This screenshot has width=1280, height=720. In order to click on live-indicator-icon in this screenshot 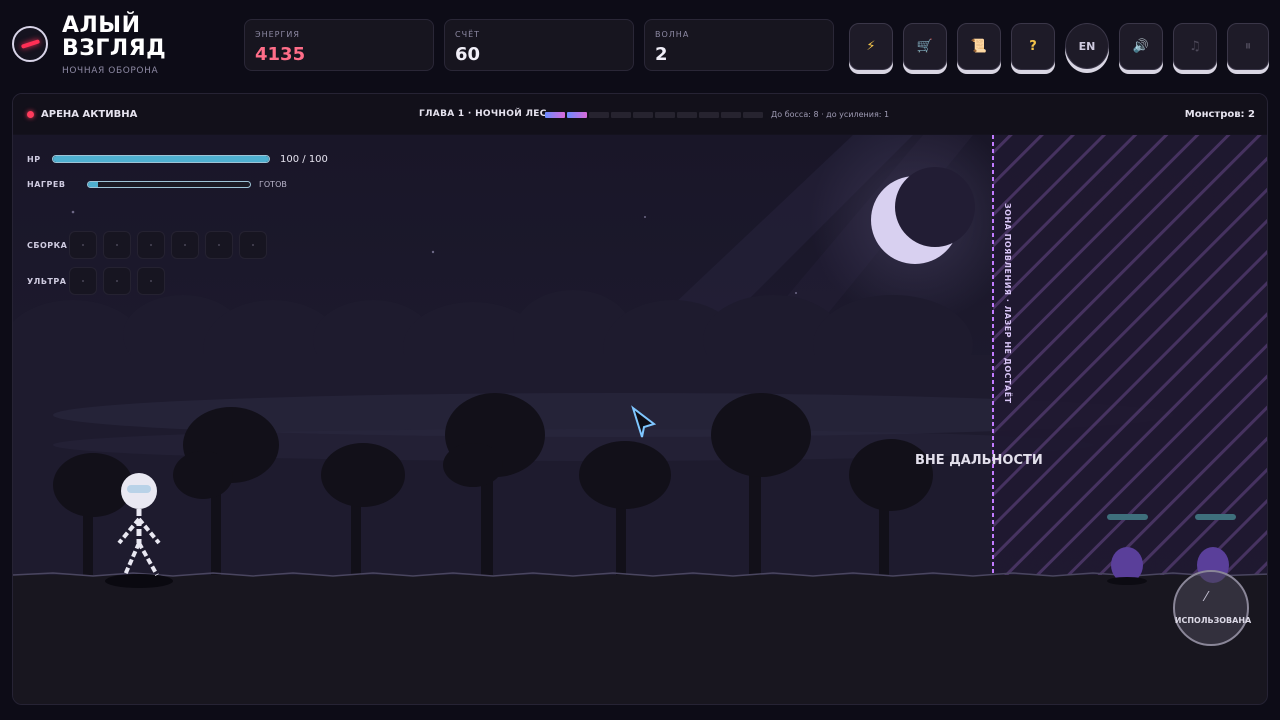, I will do `click(30, 114)`.